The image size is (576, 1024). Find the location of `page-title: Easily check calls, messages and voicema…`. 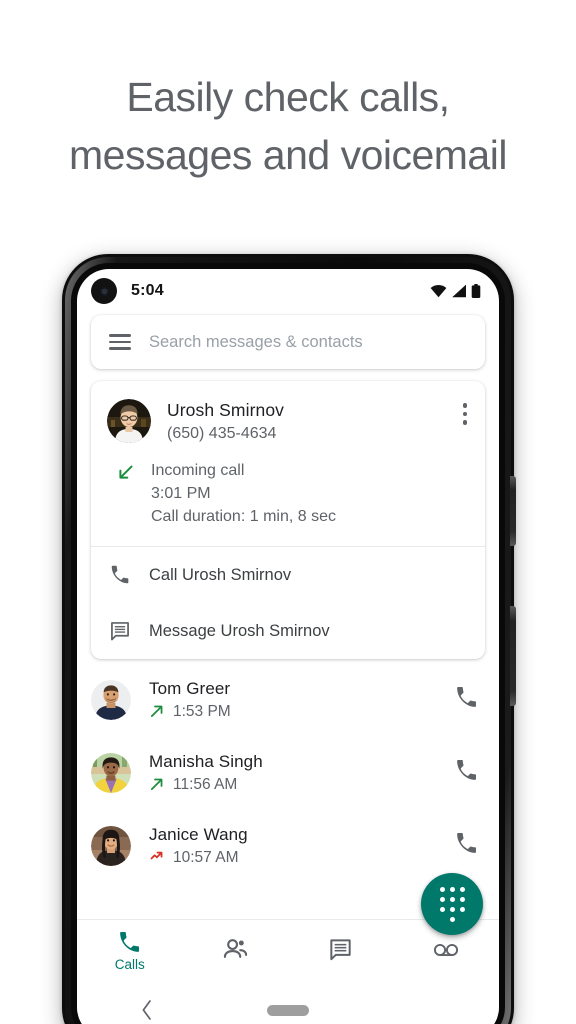

page-title: Easily check calls, messages and voicema… is located at coordinates (288, 126).